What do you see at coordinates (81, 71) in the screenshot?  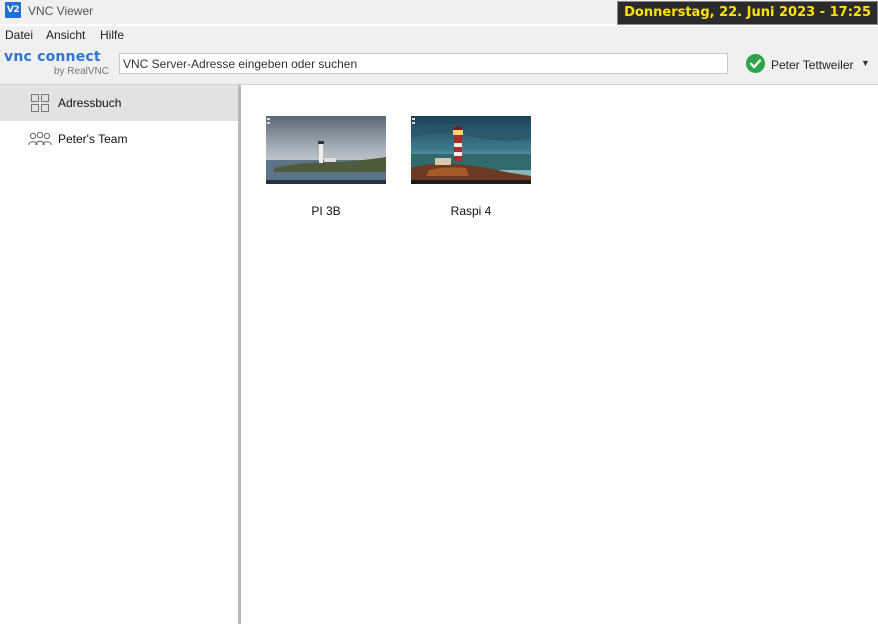 I see `logo-sub-text: by RealVNC` at bounding box center [81, 71].